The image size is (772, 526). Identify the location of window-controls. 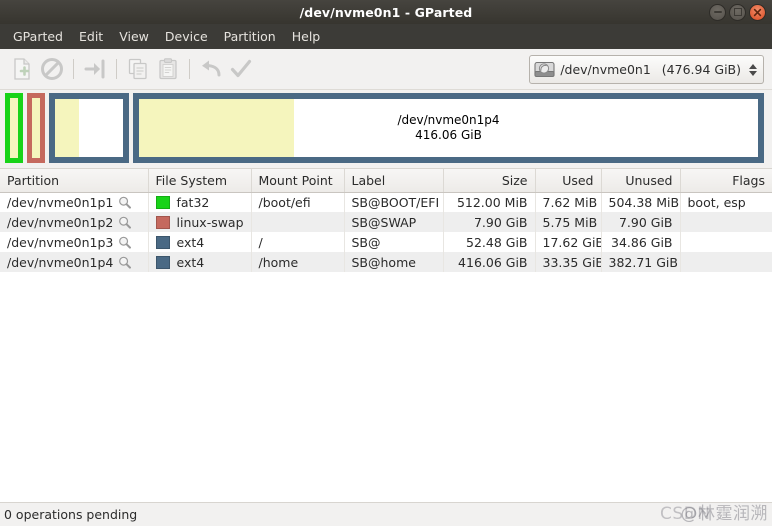
(737, 12).